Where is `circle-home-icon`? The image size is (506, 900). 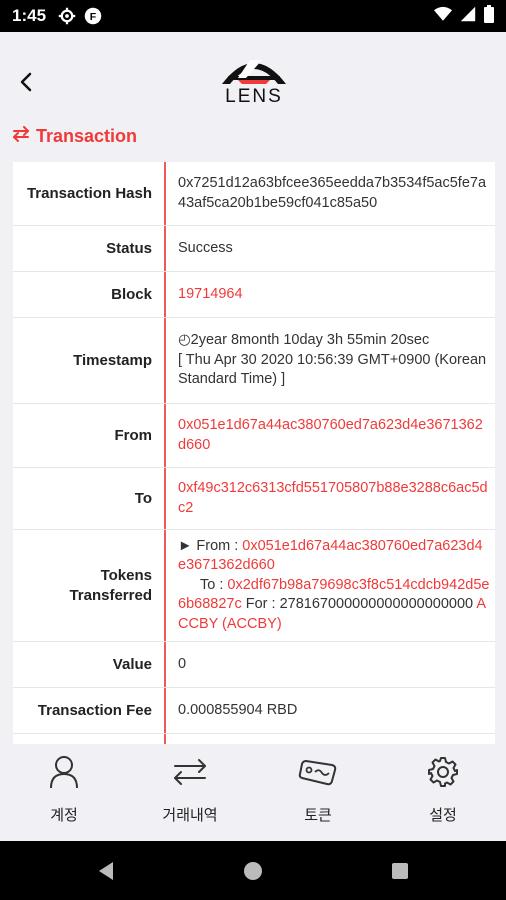
circle-home-icon is located at coordinates (253, 871).